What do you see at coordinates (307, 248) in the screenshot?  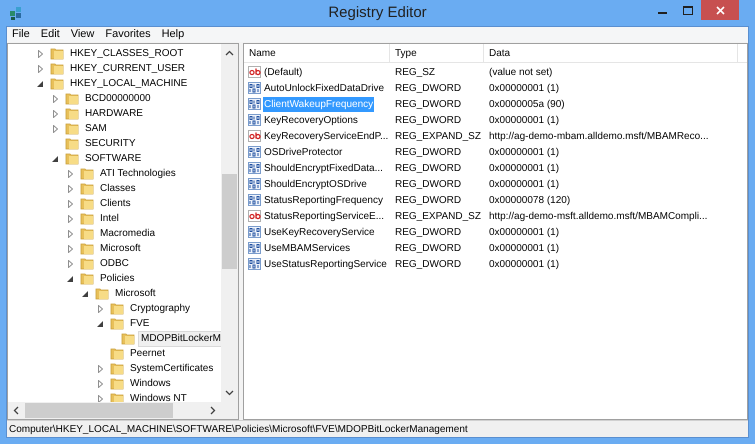 I see `value-name: UseMBAMServices` at bounding box center [307, 248].